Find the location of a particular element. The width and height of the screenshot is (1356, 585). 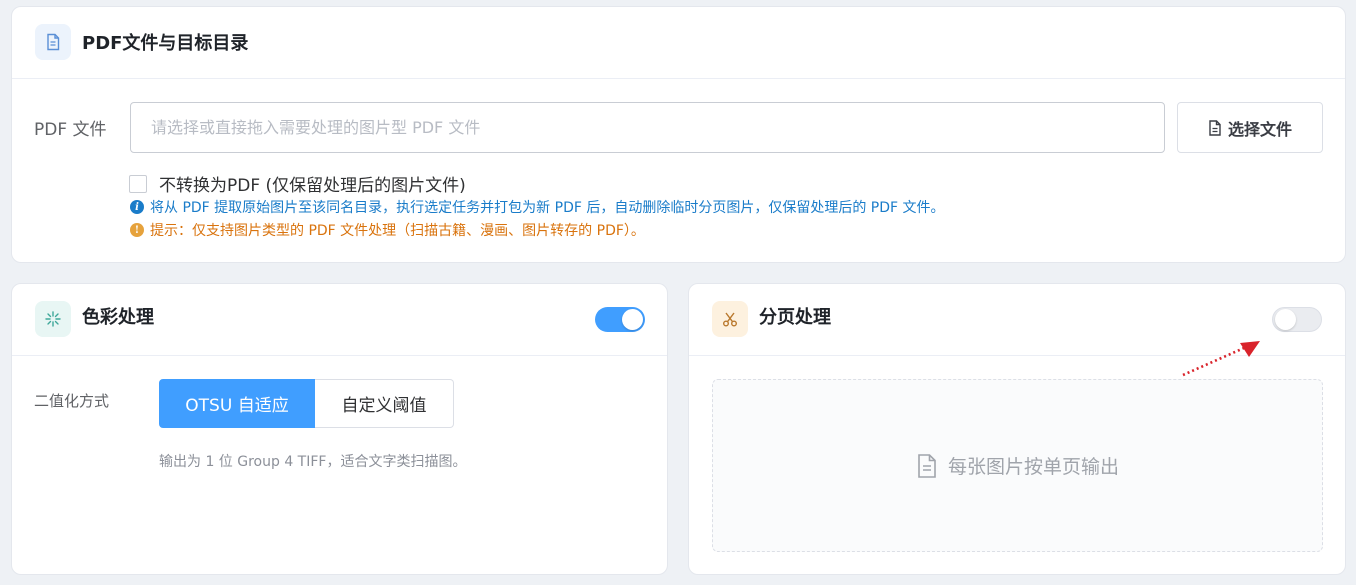

pdf-section-title: PDF文件与目标目录 is located at coordinates (165, 43).